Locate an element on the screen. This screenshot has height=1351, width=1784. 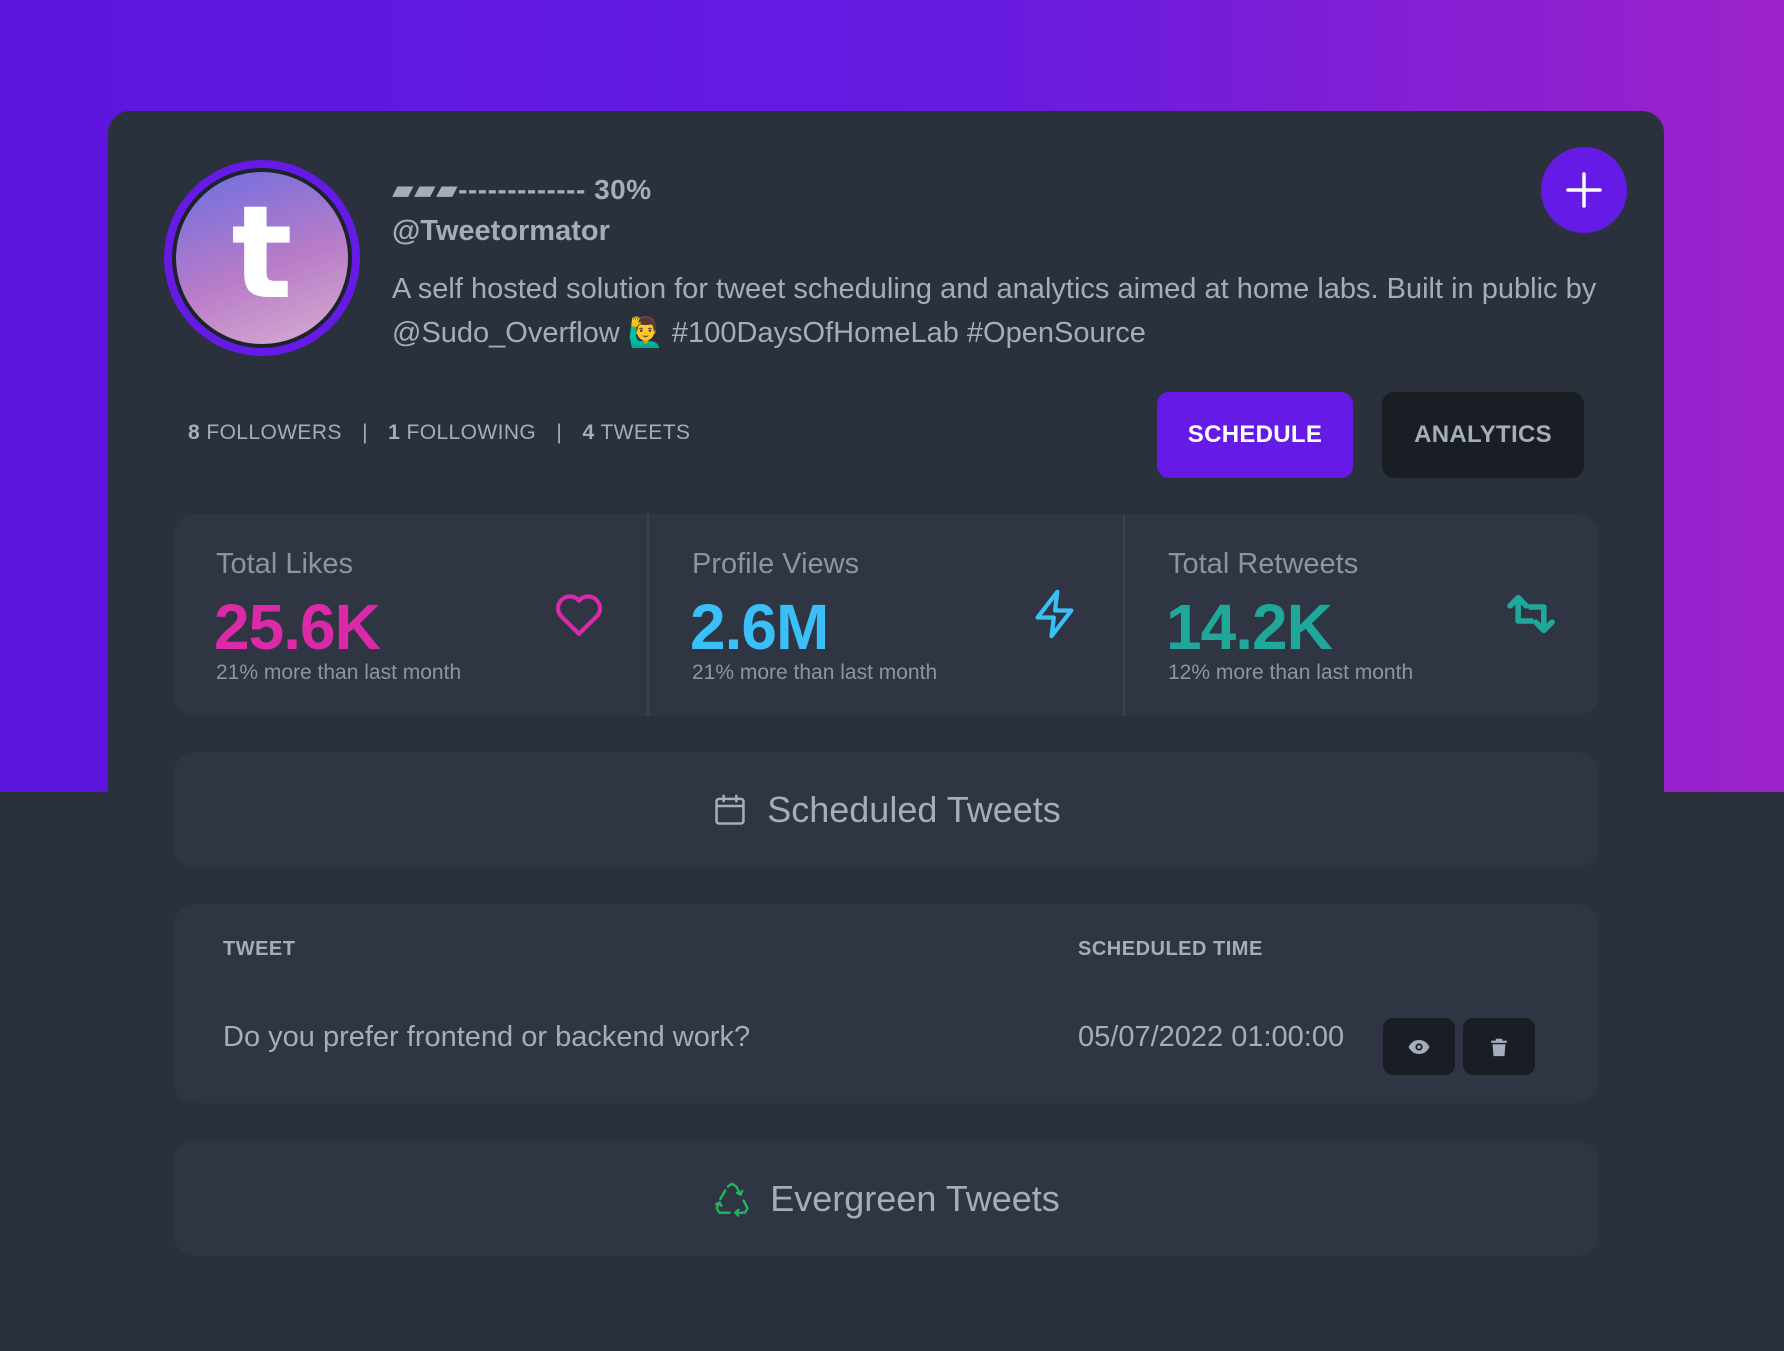
profile-counts: 8 FOLLOWERS | 1 FOLLOWING | 4 TWEETS is located at coordinates (439, 433).